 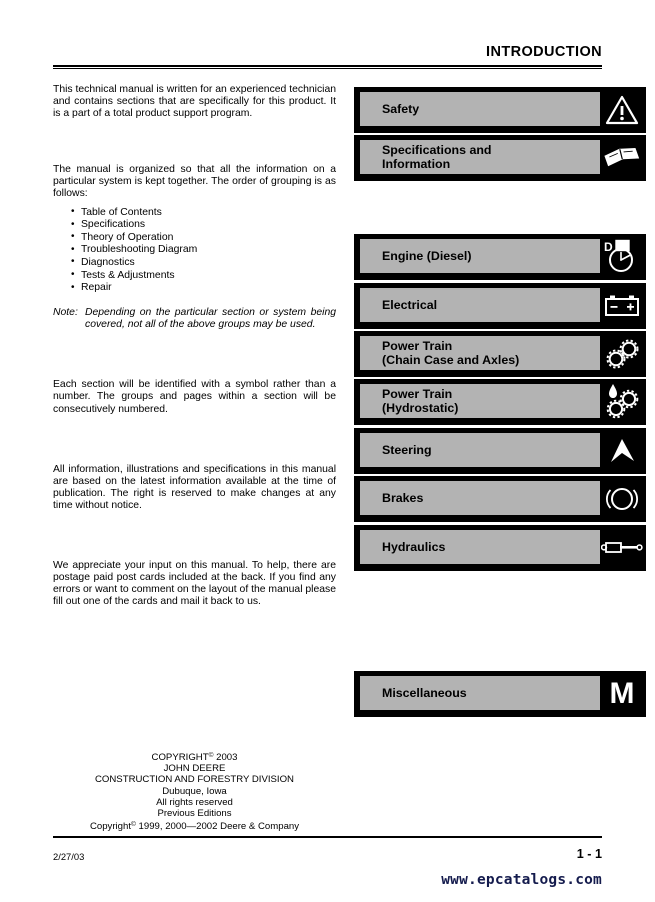 I want to click on section-label-panel: Miscellaneous, so click(x=480, y=693).